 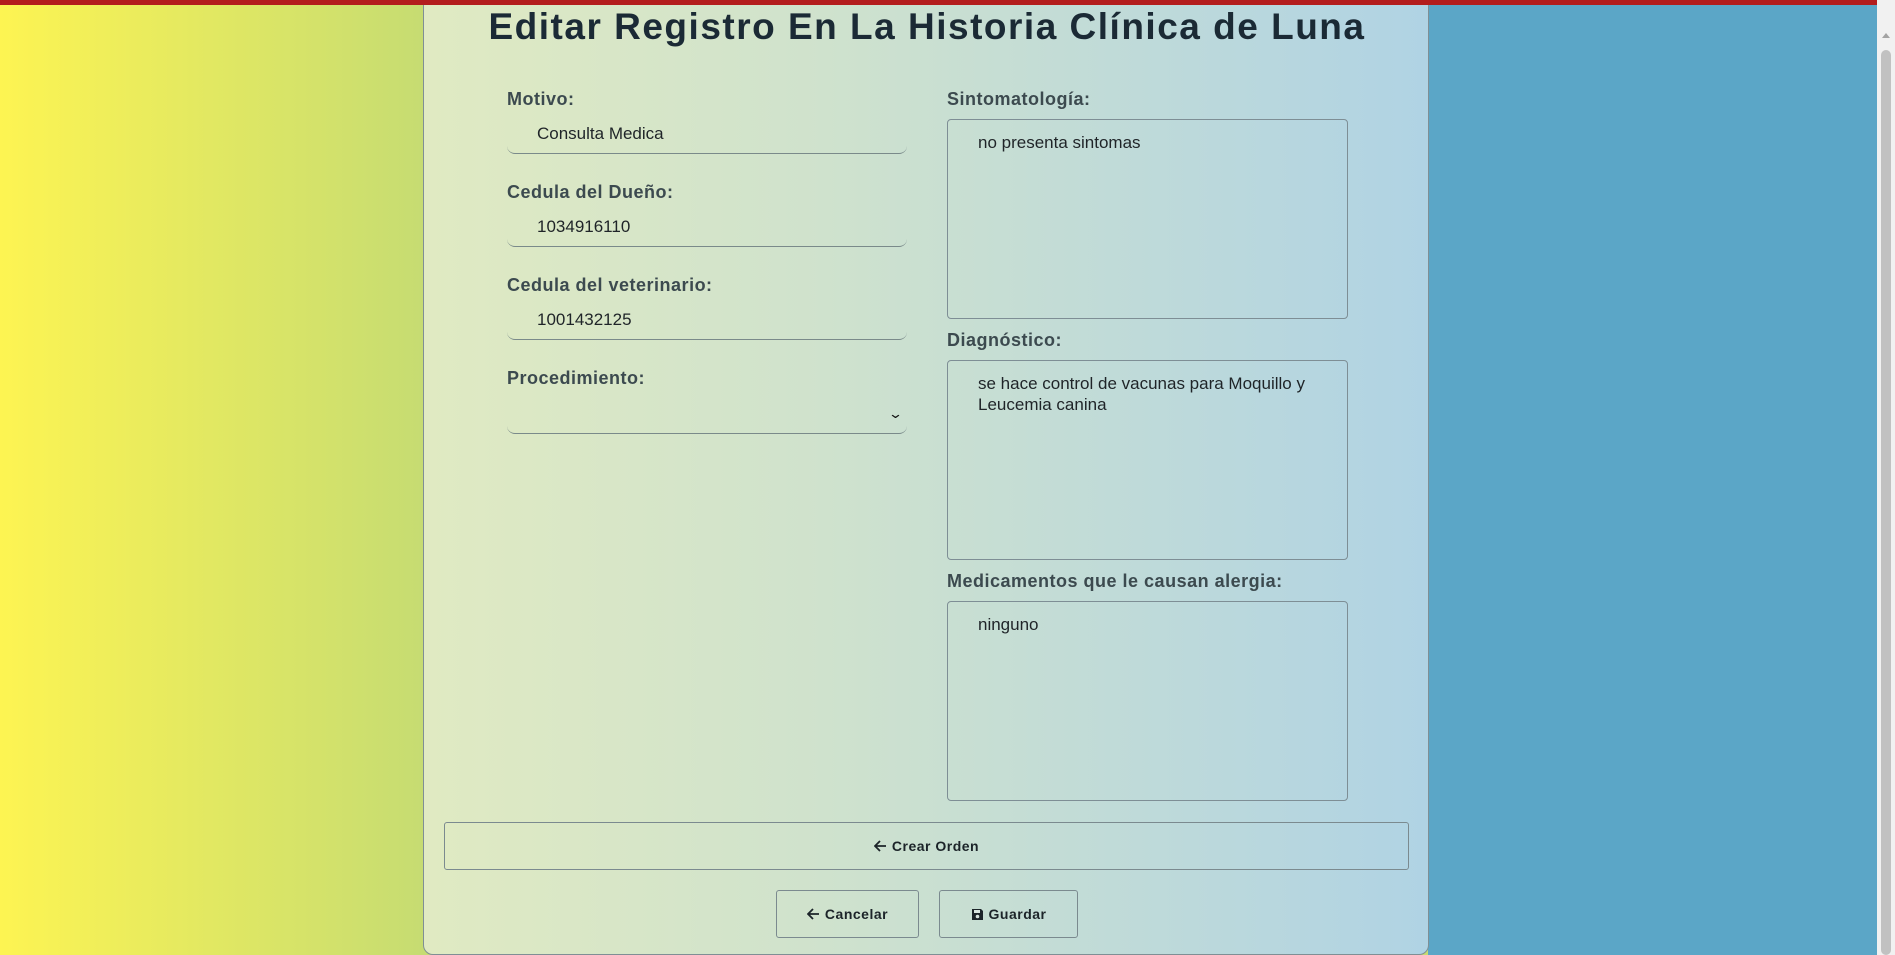 I want to click on alergias-label: Medicamentos que le causan alergia:, so click(x=1115, y=581).